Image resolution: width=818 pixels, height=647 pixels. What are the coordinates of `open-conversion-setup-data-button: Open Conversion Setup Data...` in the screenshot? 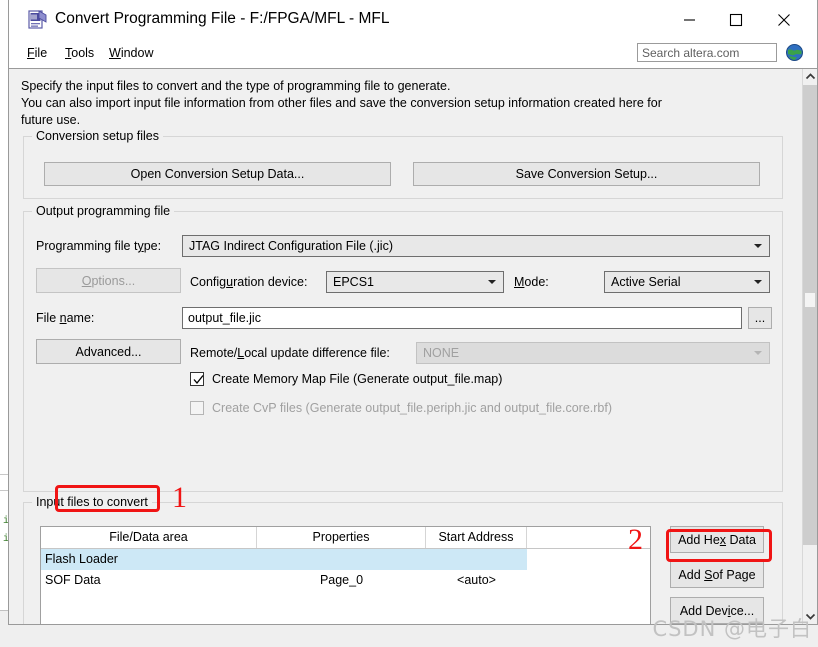 It's located at (217, 174).